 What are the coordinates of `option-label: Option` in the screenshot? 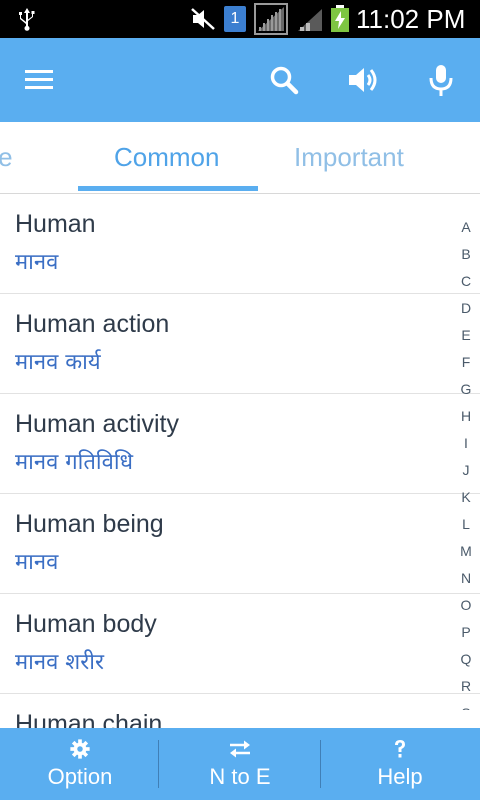 It's located at (80, 776).